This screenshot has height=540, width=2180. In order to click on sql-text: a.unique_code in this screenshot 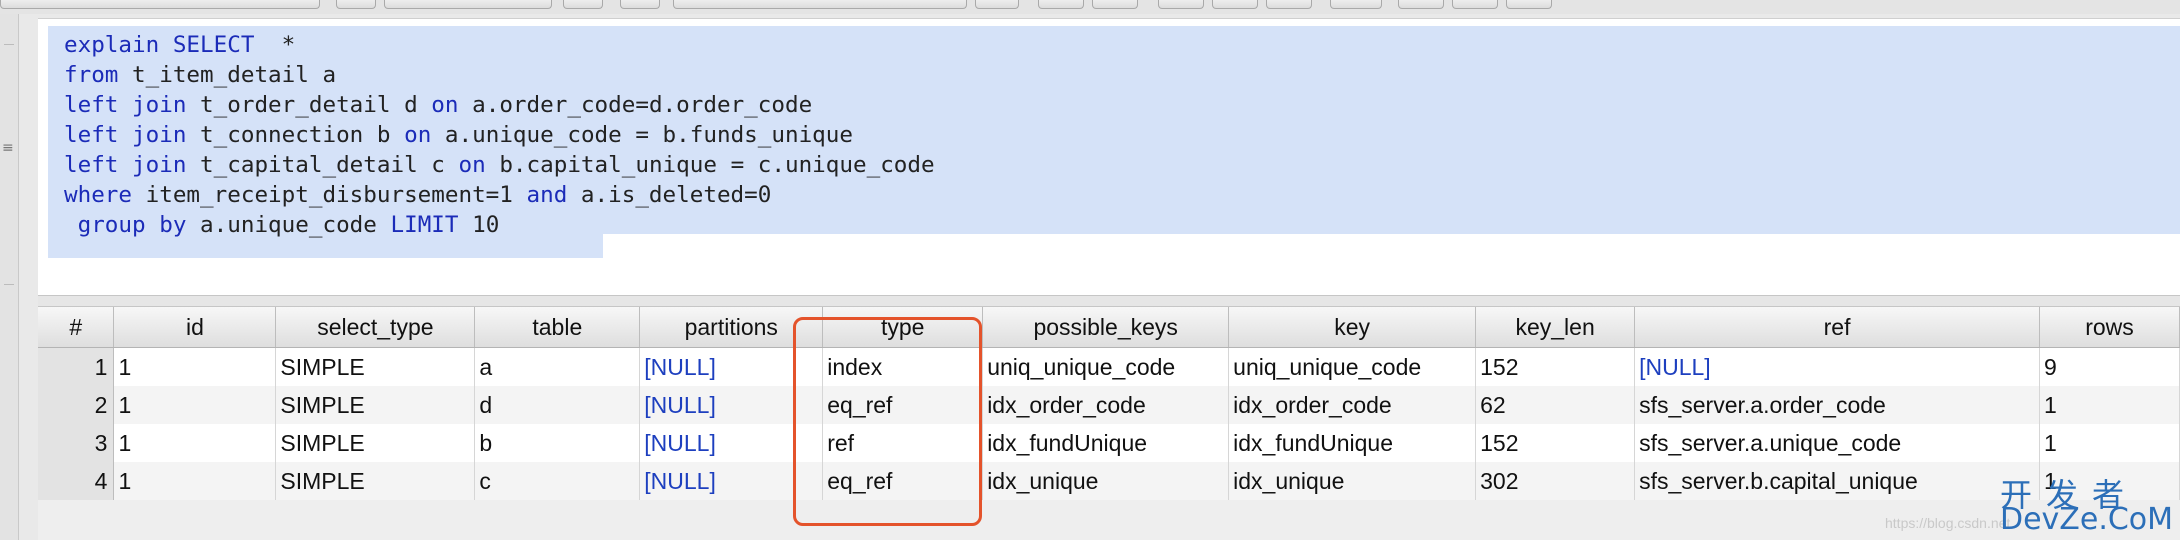, I will do `click(288, 225)`.